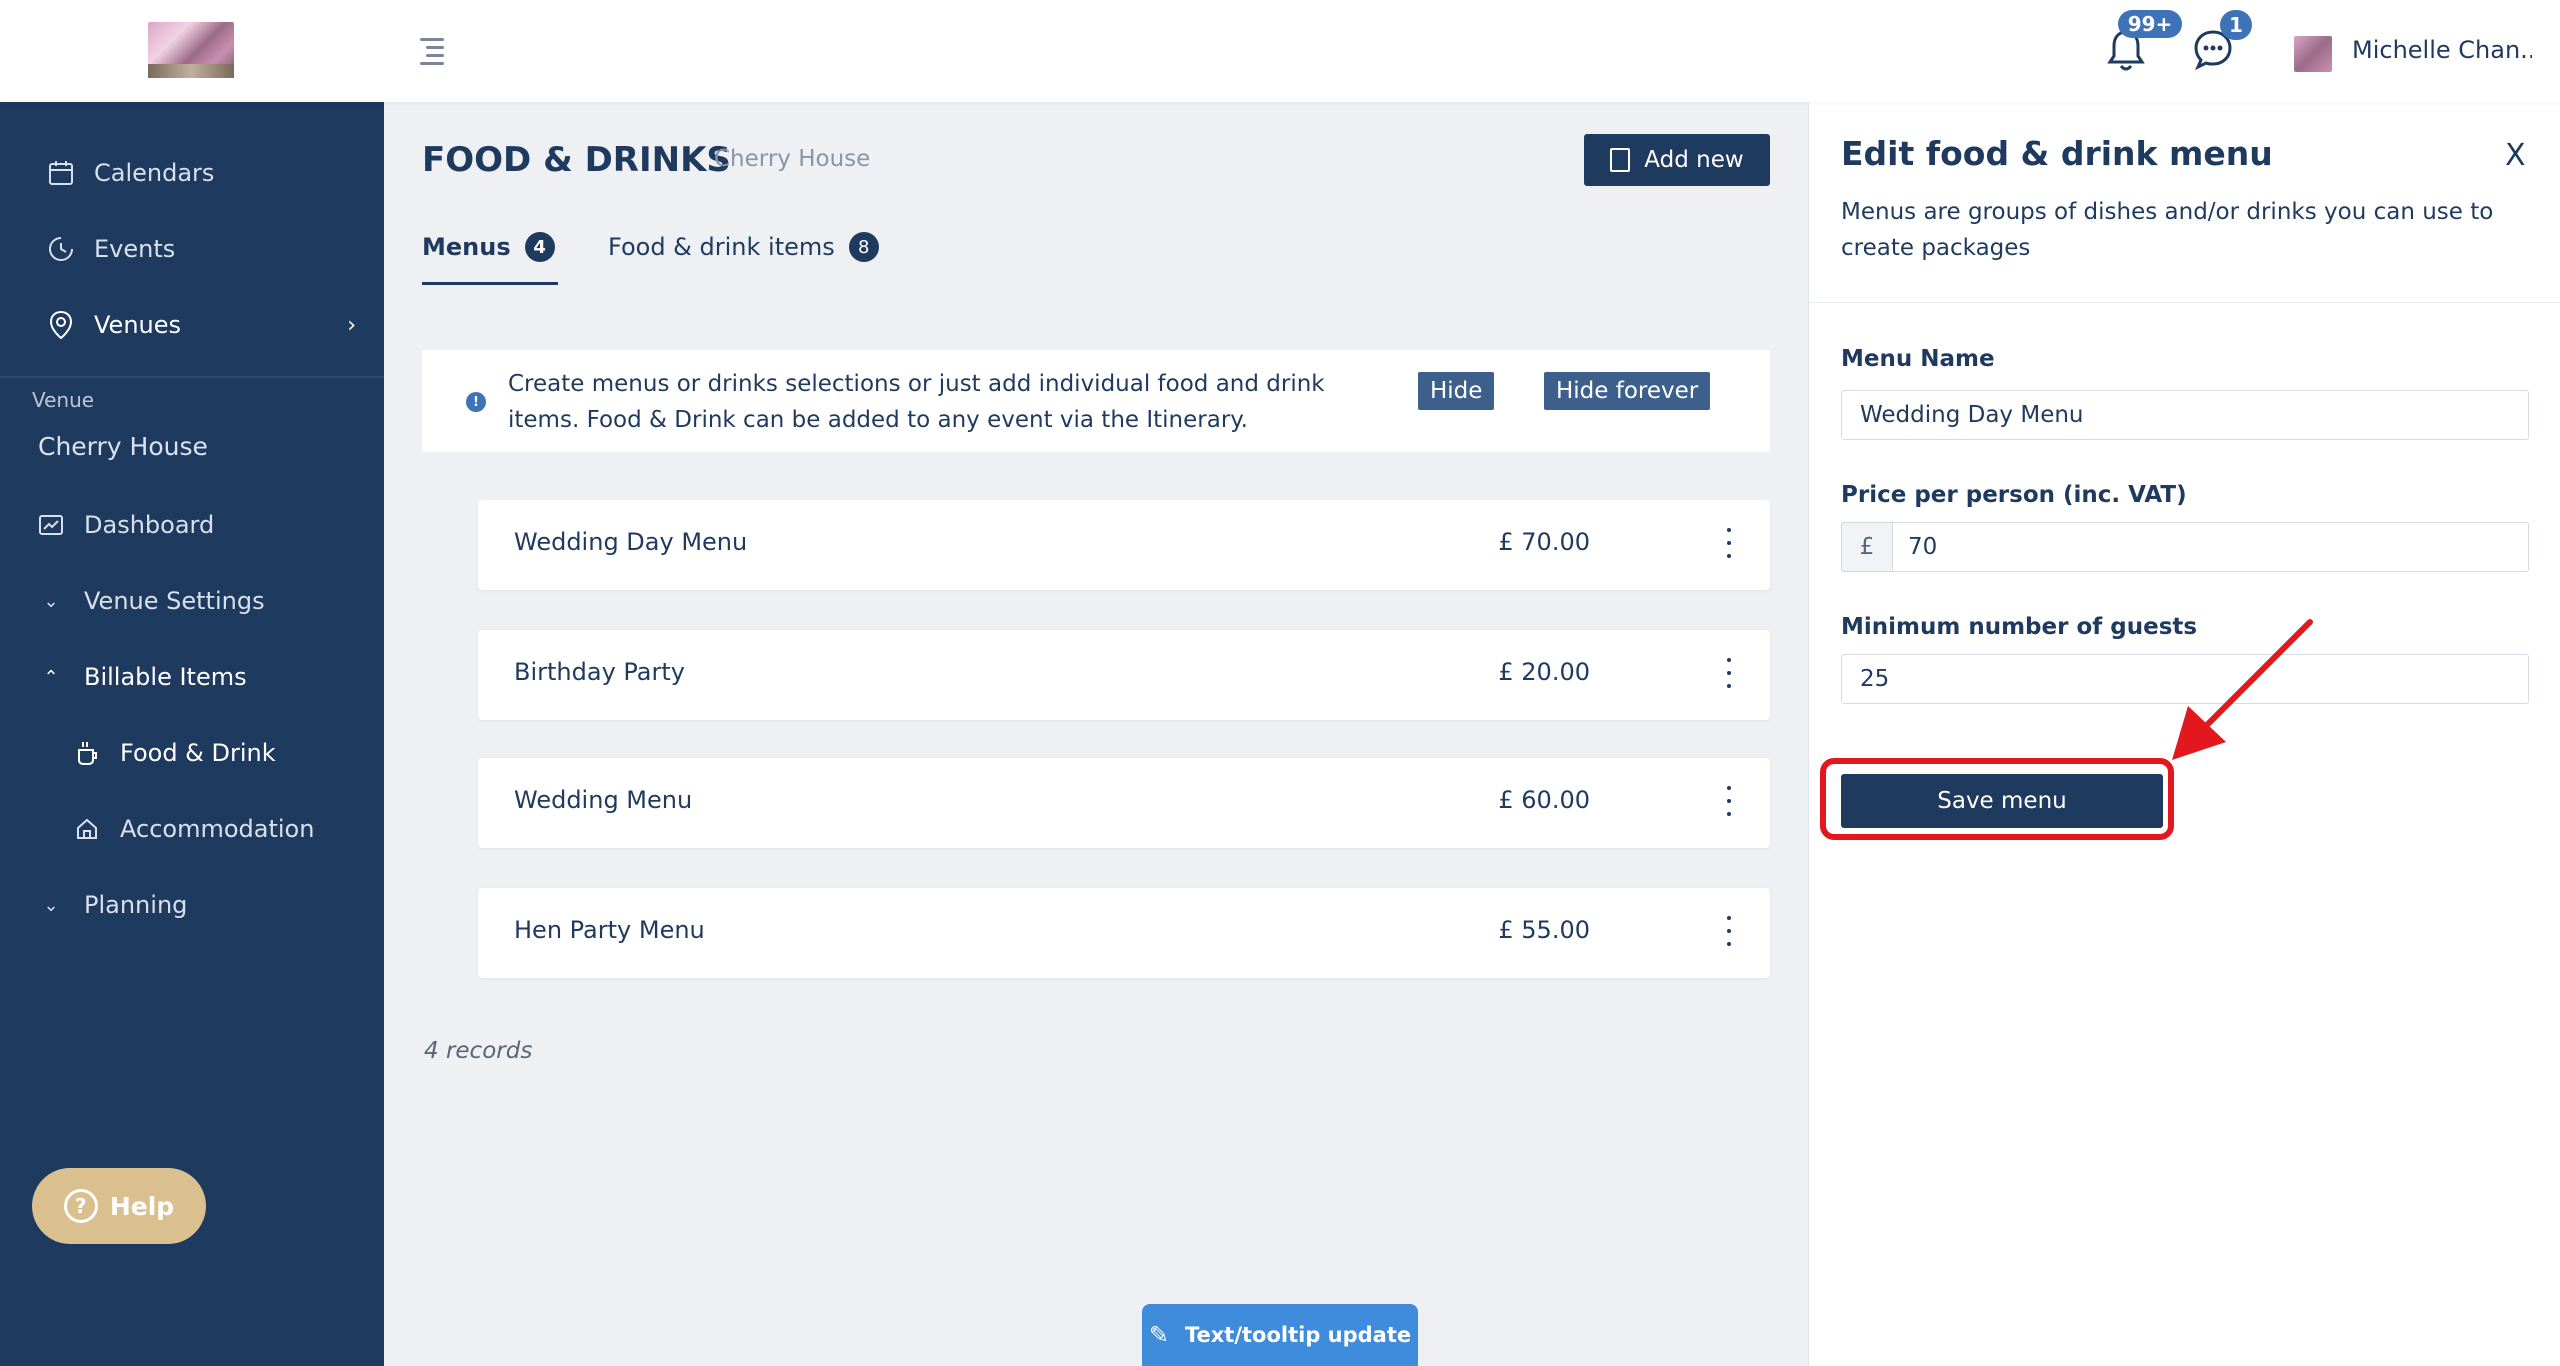  I want to click on close-icon: X, so click(2515, 155).